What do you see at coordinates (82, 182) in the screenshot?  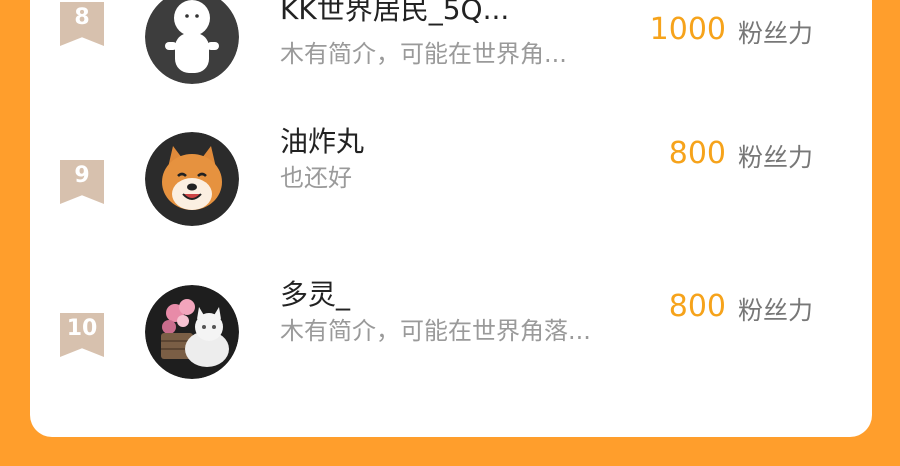 I see `rank-badge: 9` at bounding box center [82, 182].